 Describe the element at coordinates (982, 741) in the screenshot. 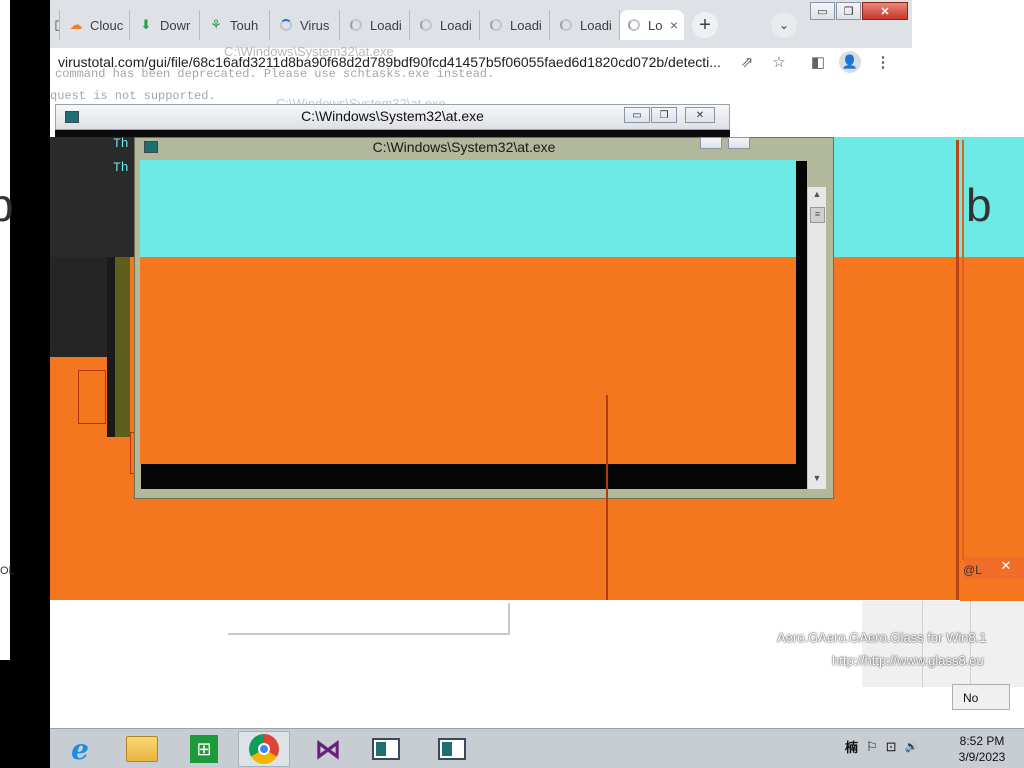

I see `clock-time: 8:52 PM` at that location.